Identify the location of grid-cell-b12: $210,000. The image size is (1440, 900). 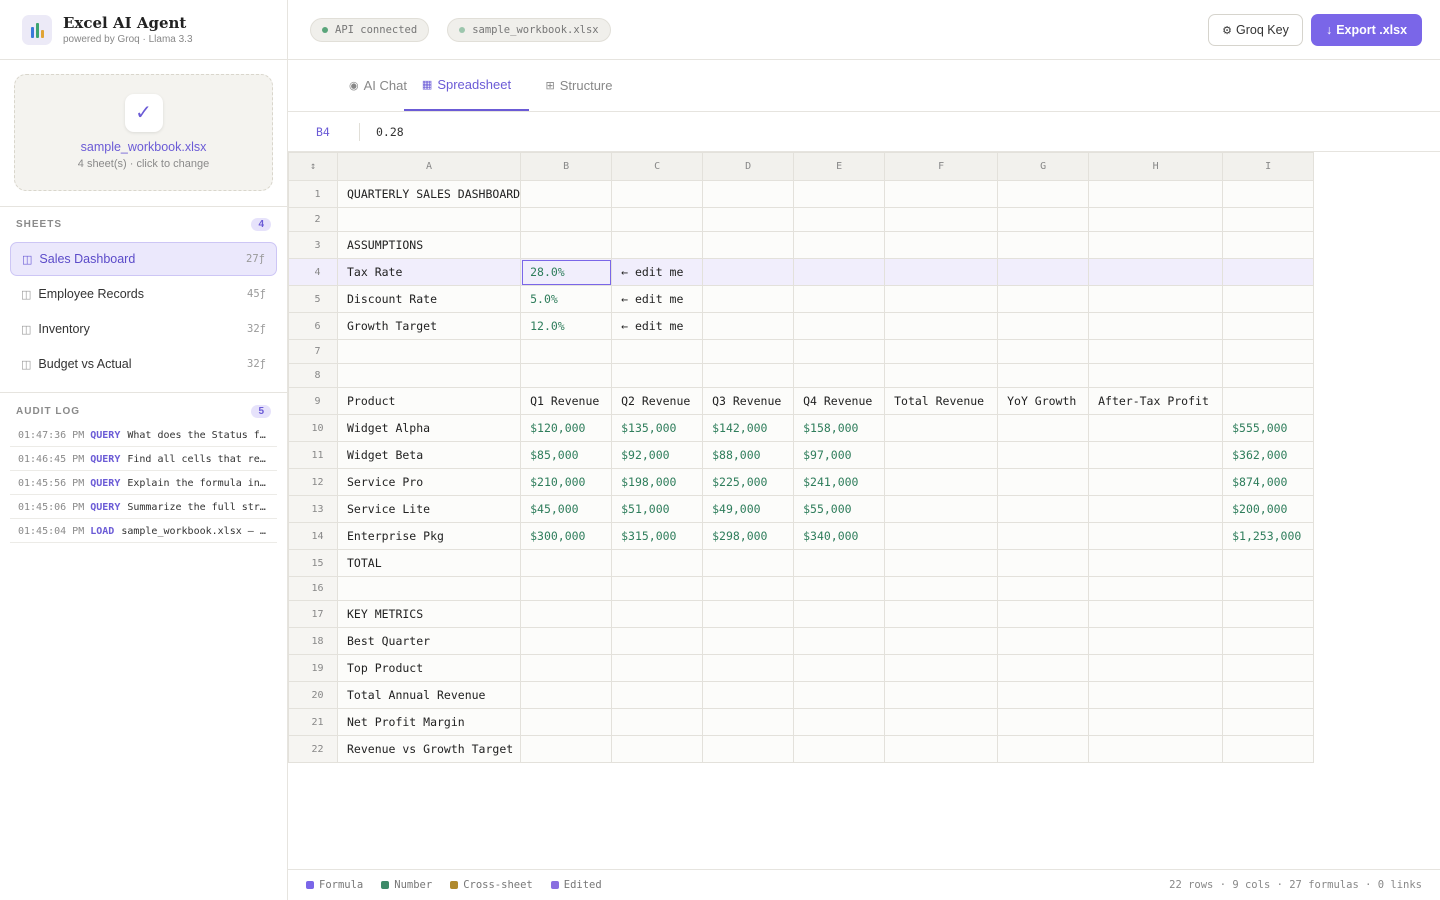
(566, 482).